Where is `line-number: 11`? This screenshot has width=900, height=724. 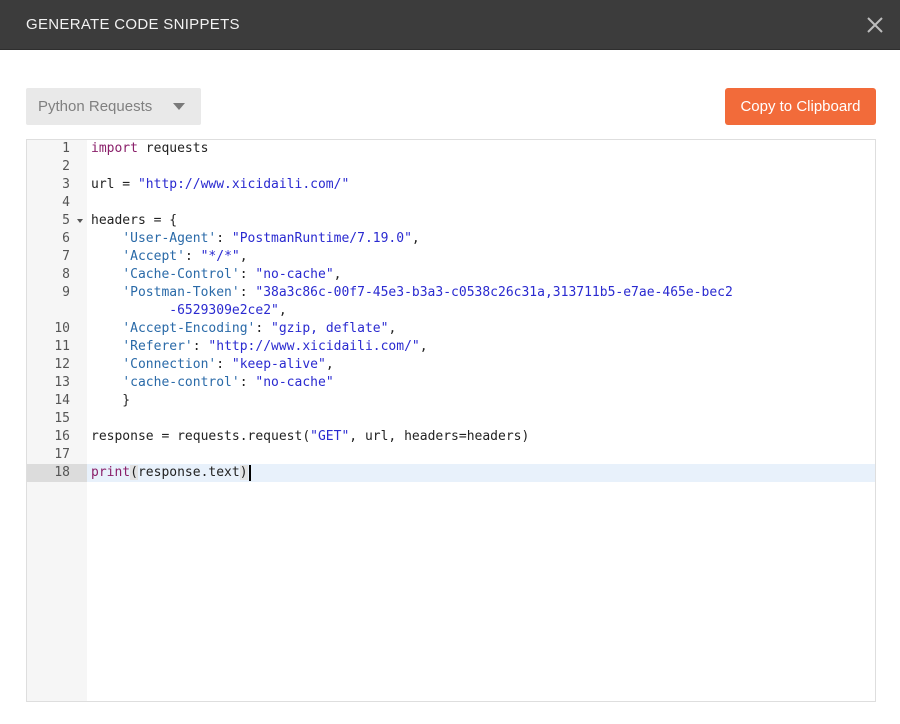 line-number: 11 is located at coordinates (62, 346).